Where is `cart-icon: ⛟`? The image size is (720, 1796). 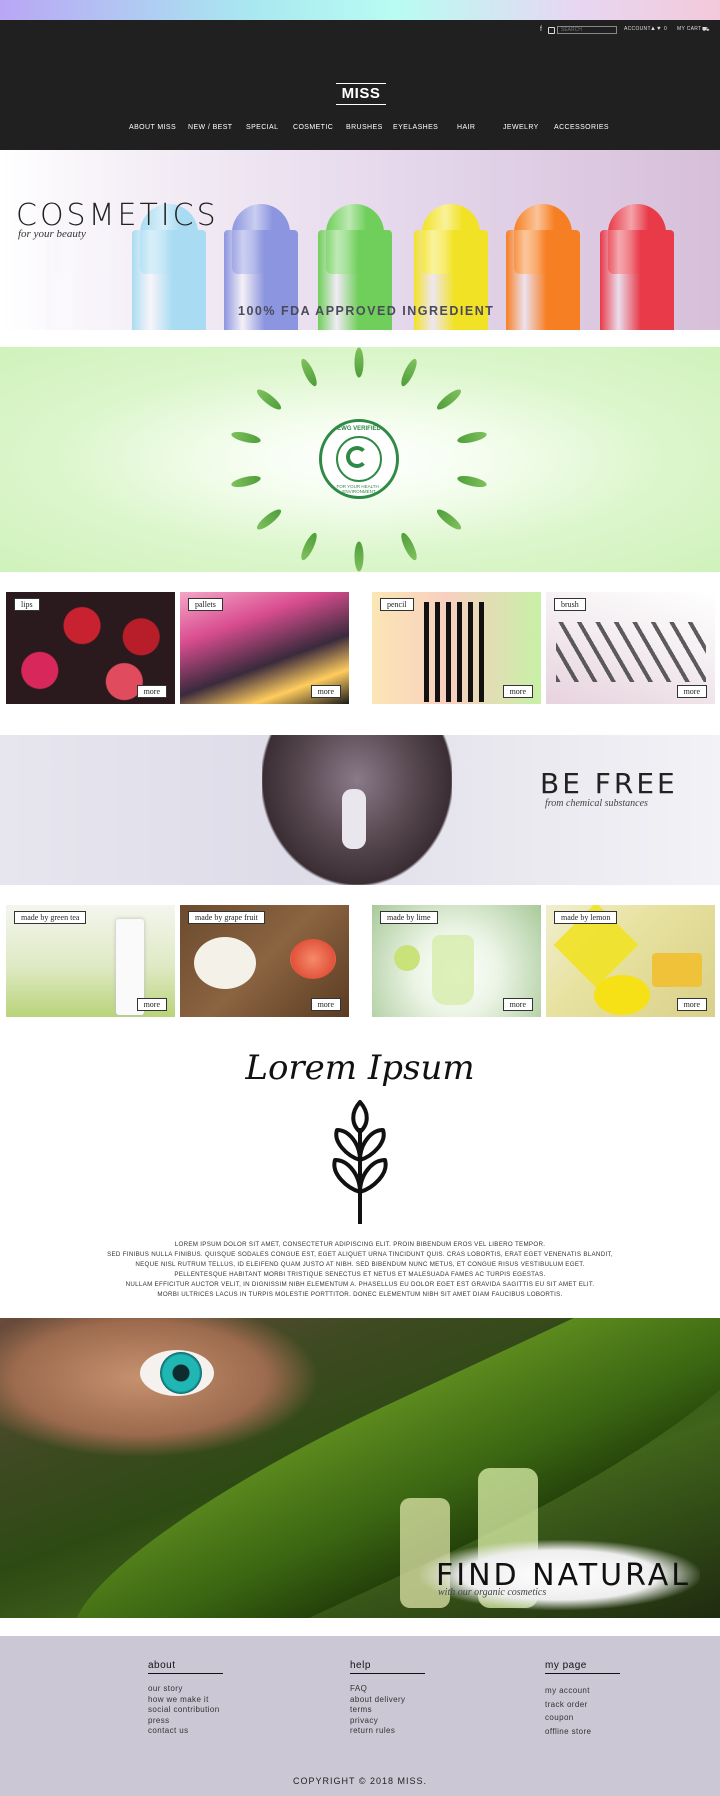 cart-icon: ⛟ is located at coordinates (706, 30).